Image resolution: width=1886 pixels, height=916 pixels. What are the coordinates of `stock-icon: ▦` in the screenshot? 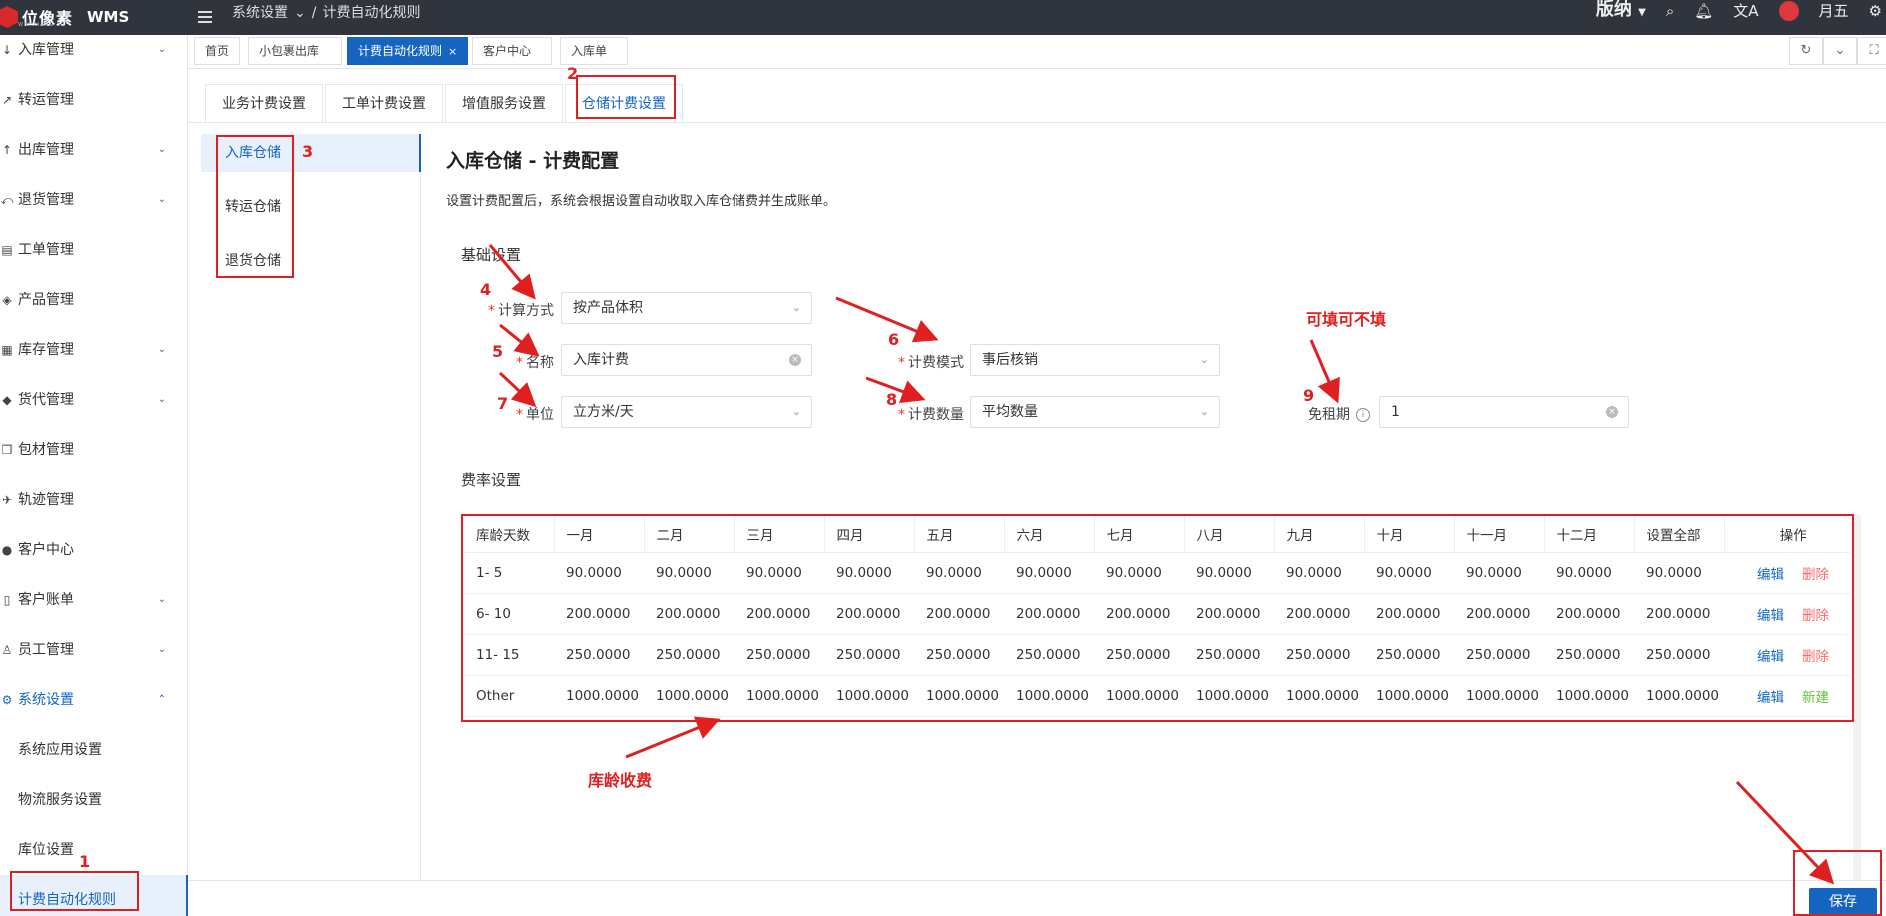 It's located at (7, 350).